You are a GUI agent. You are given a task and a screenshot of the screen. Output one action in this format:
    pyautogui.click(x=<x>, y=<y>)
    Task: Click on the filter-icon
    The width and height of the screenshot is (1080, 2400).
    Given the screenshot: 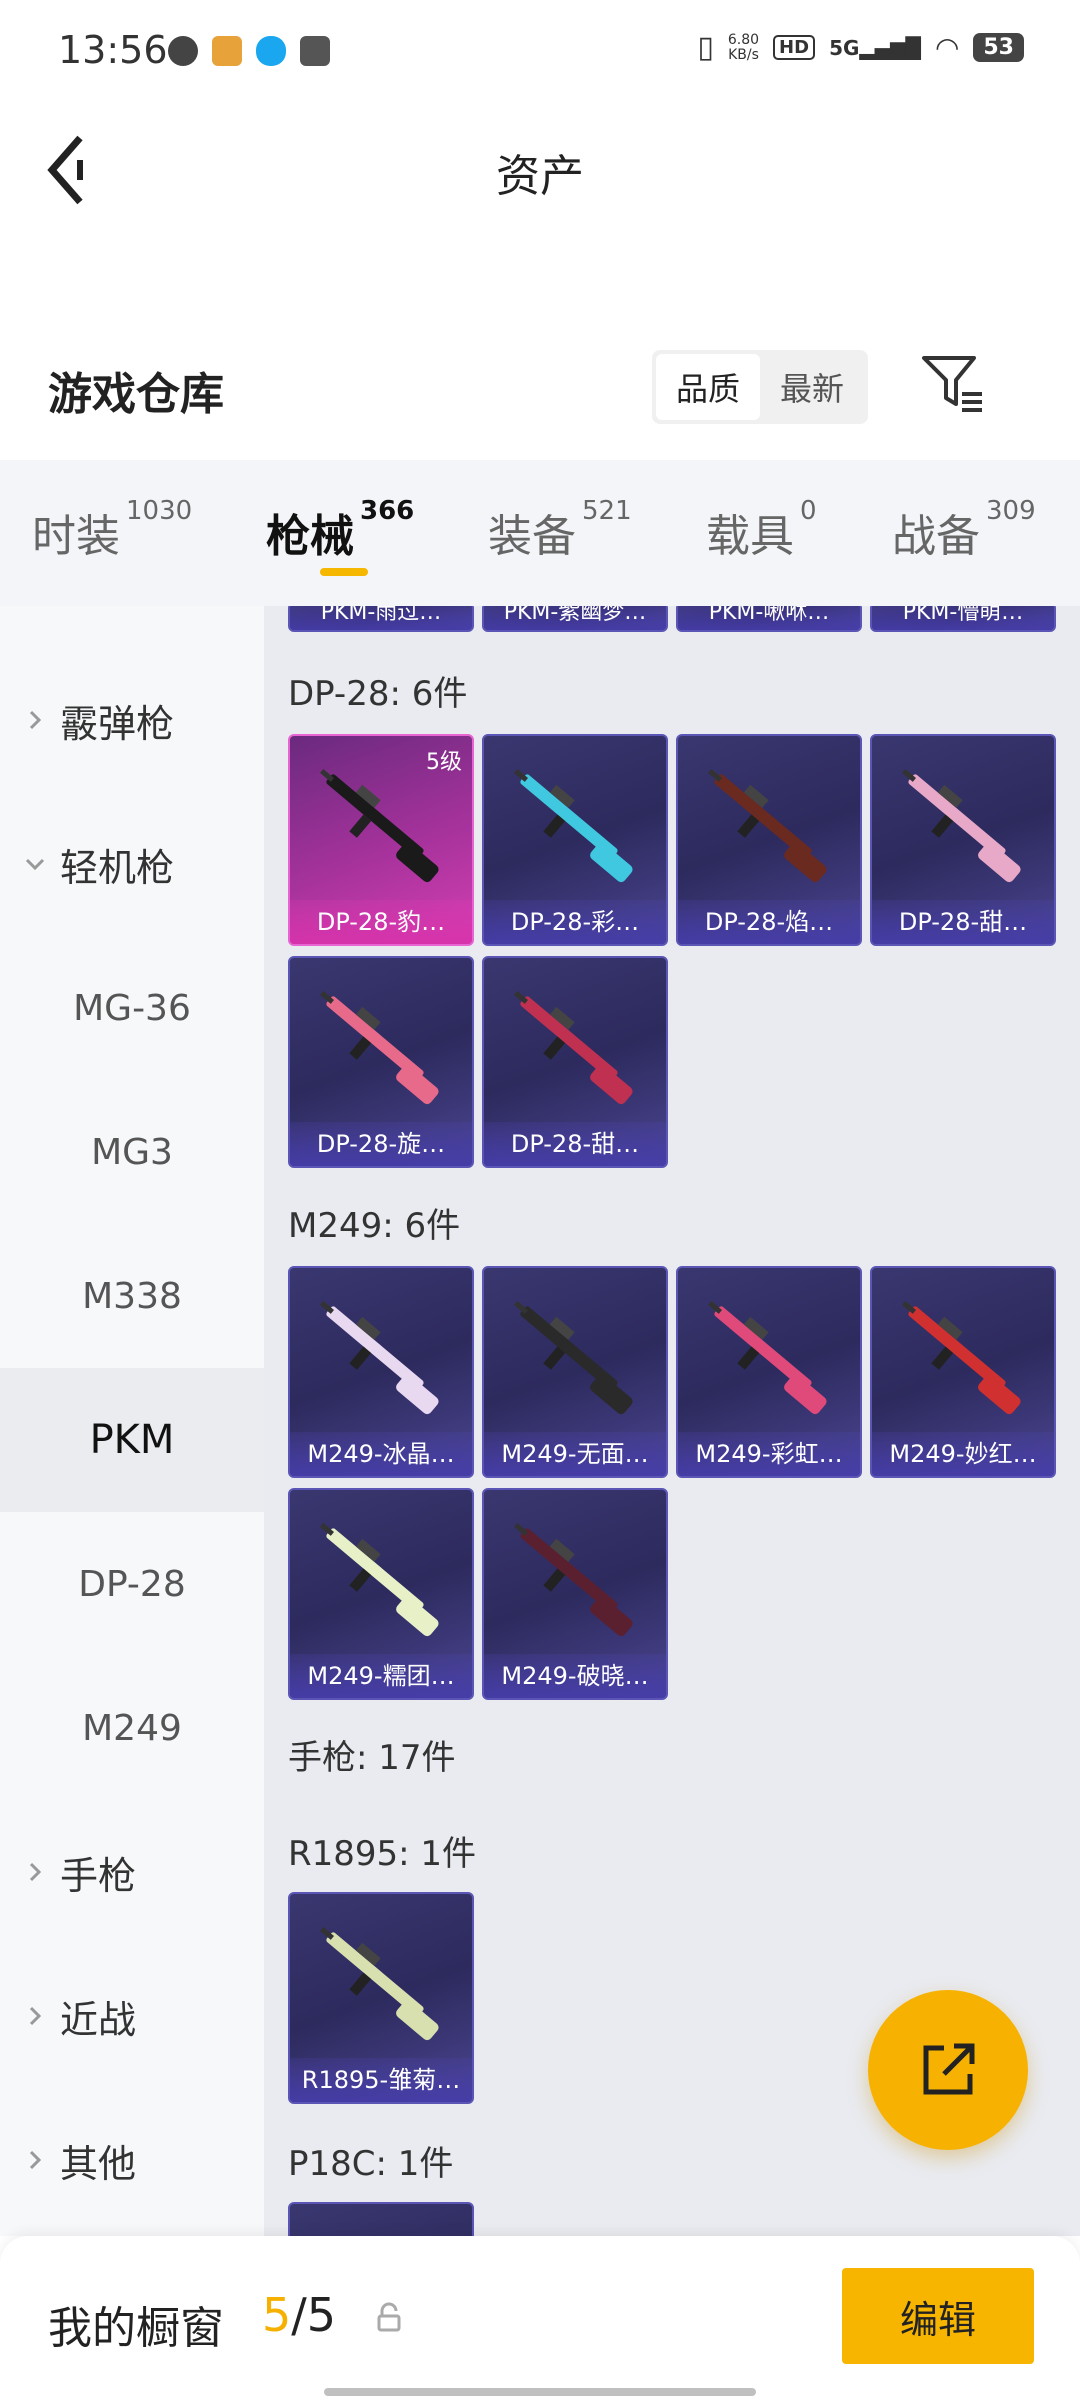 What is the action you would take?
    pyautogui.click(x=955, y=384)
    